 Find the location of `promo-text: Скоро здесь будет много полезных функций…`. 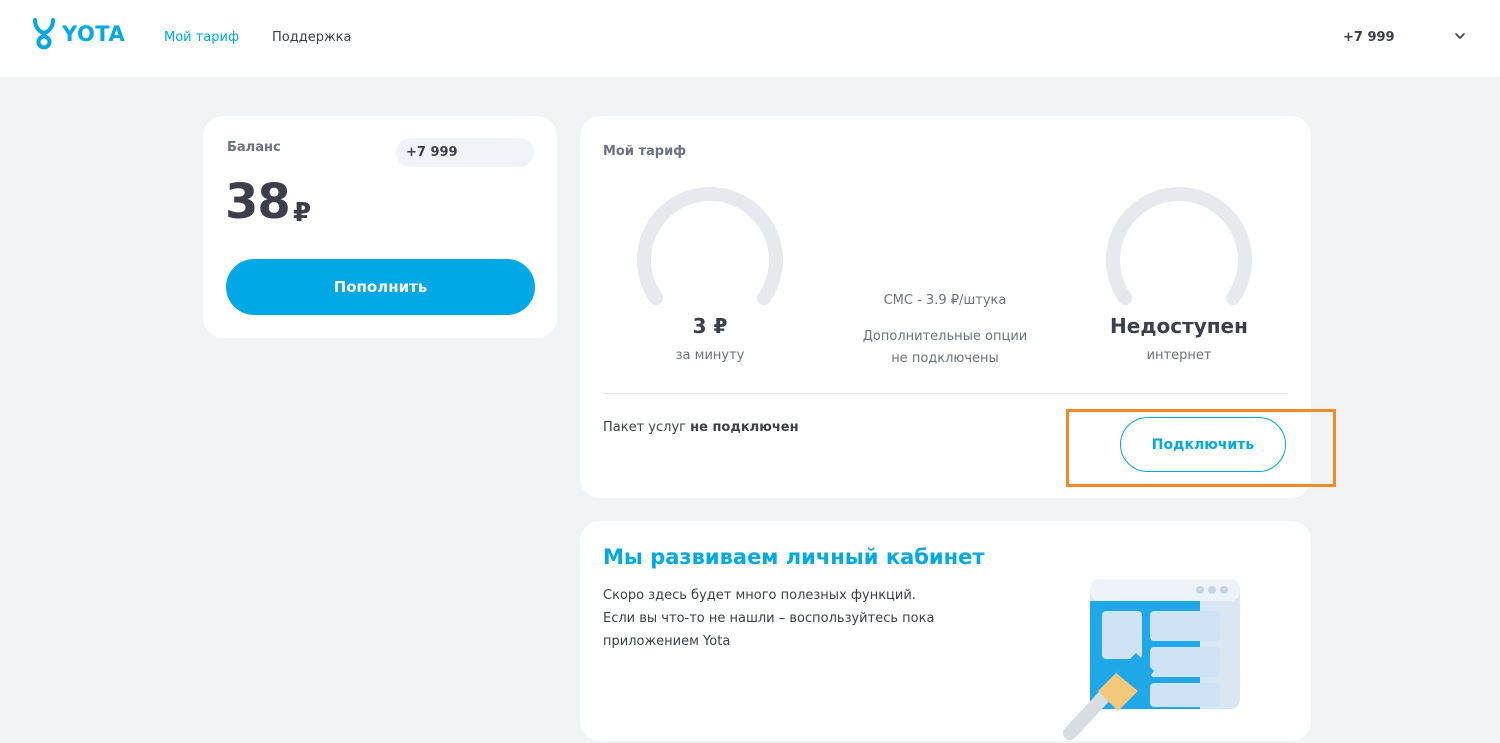

promo-text: Скоро здесь будет много полезных функций… is located at coordinates (793, 618).